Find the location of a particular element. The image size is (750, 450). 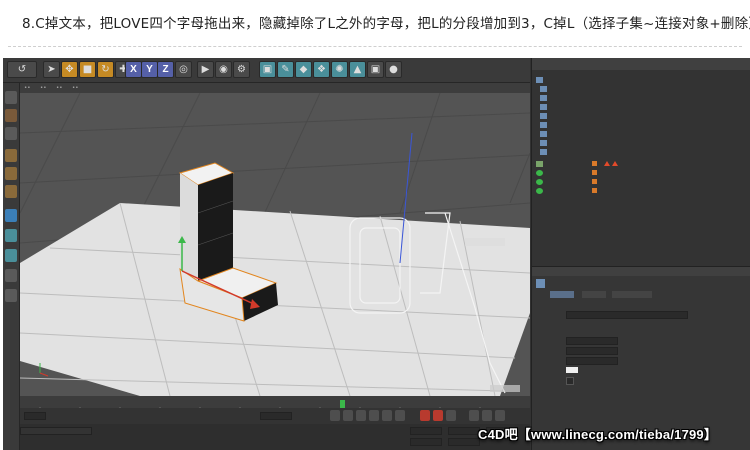

renderer-visible-field is located at coordinates (592, 351).